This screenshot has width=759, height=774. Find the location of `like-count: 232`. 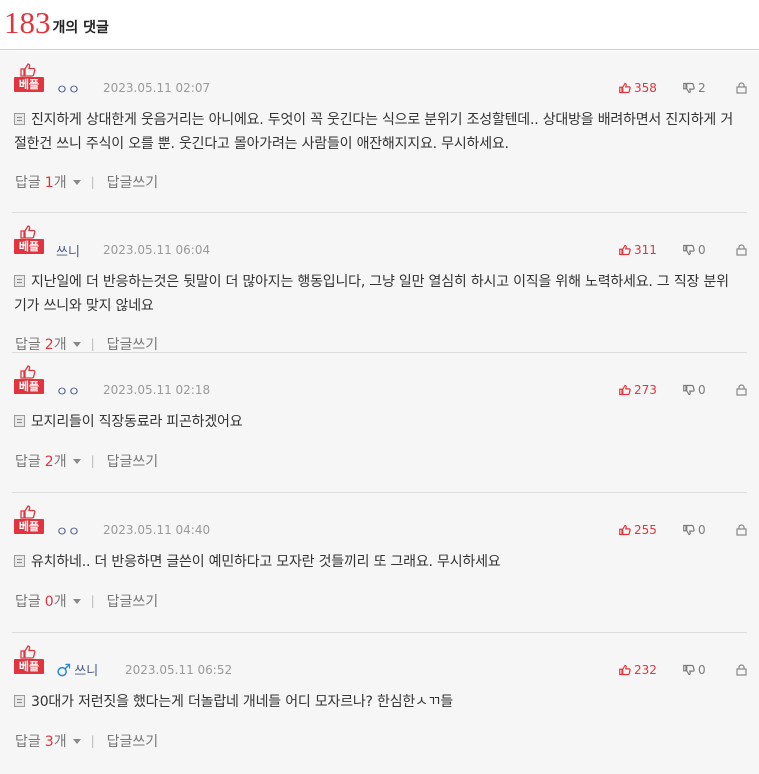

like-count: 232 is located at coordinates (645, 670).